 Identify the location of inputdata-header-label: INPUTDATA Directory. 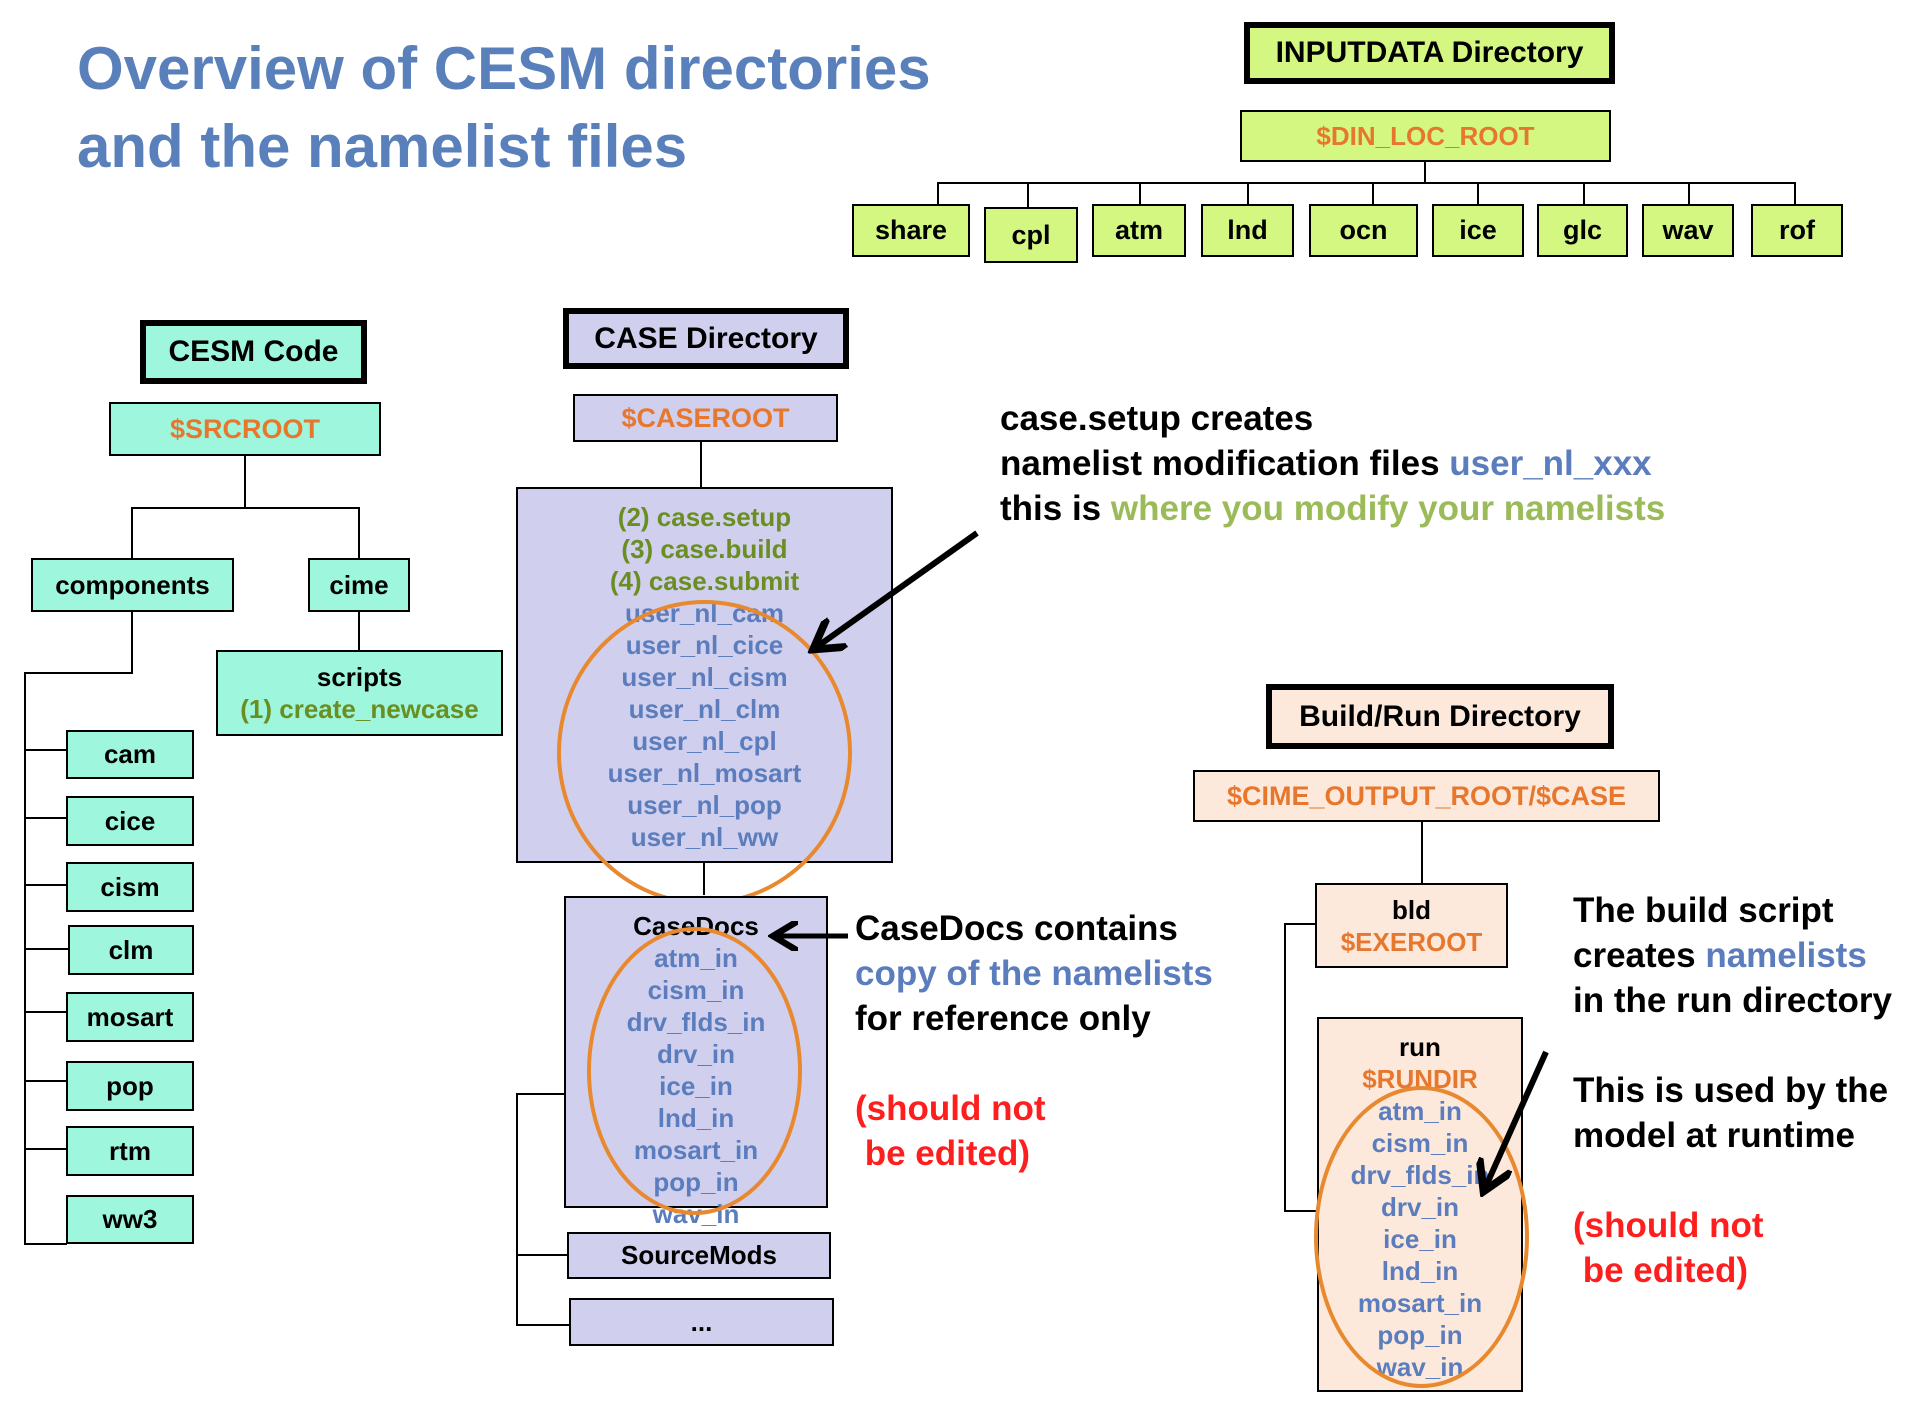
(1429, 52).